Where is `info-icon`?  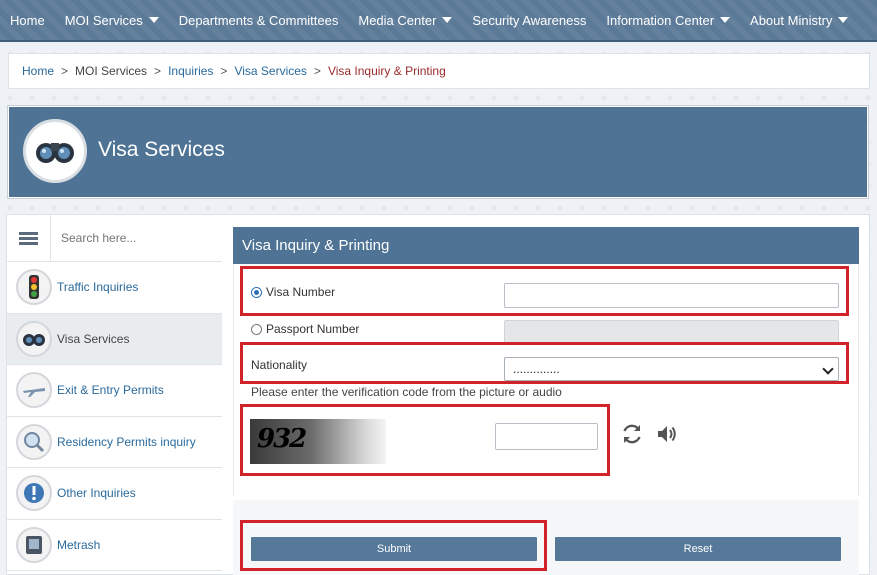 info-icon is located at coordinates (34, 493).